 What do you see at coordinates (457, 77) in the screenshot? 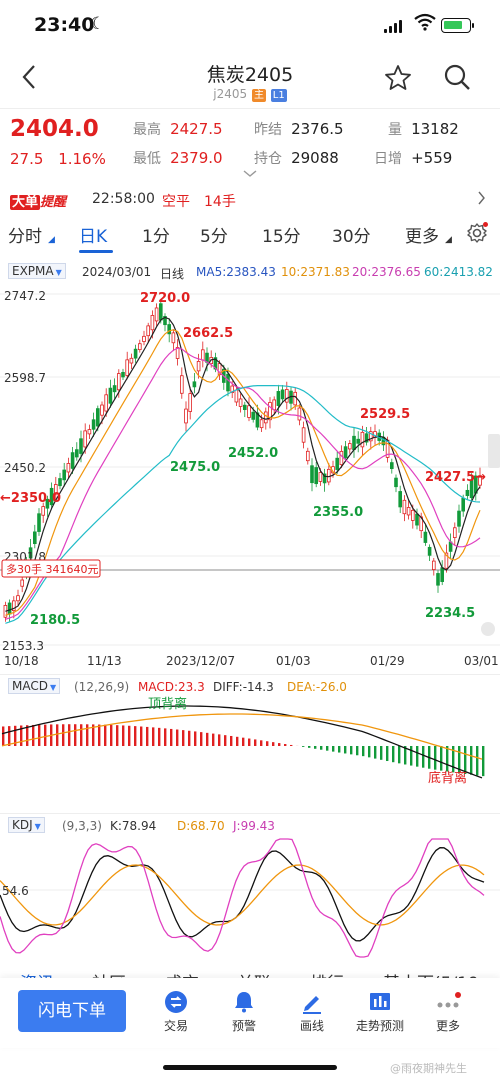
I see `search-icon` at bounding box center [457, 77].